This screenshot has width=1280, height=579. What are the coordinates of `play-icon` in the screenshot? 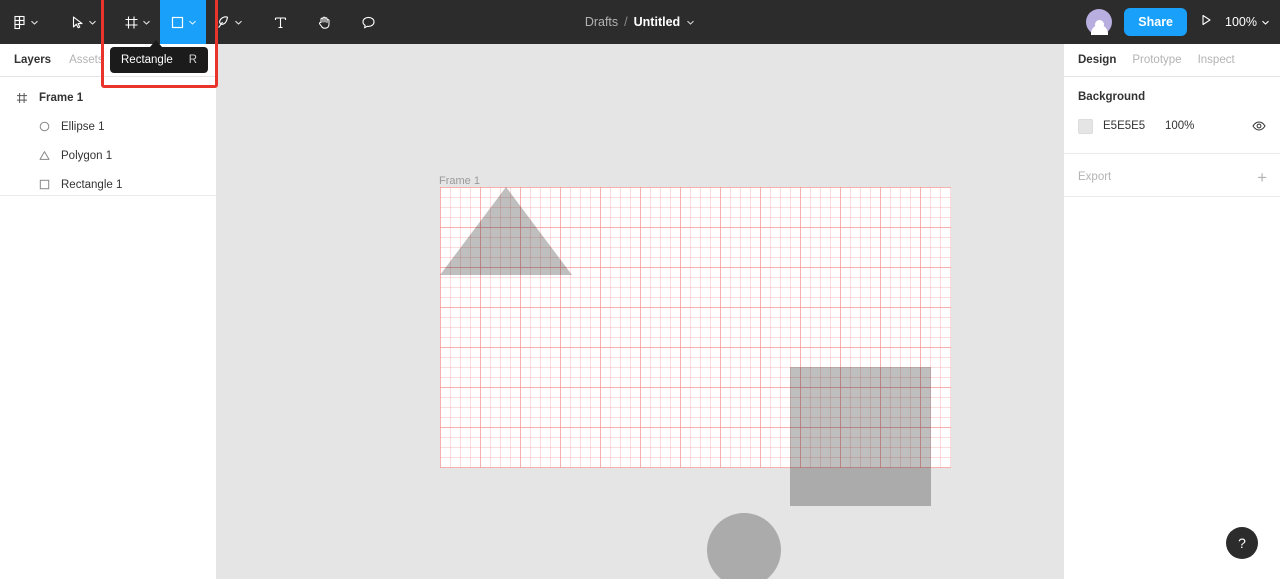 It's located at (1206, 22).